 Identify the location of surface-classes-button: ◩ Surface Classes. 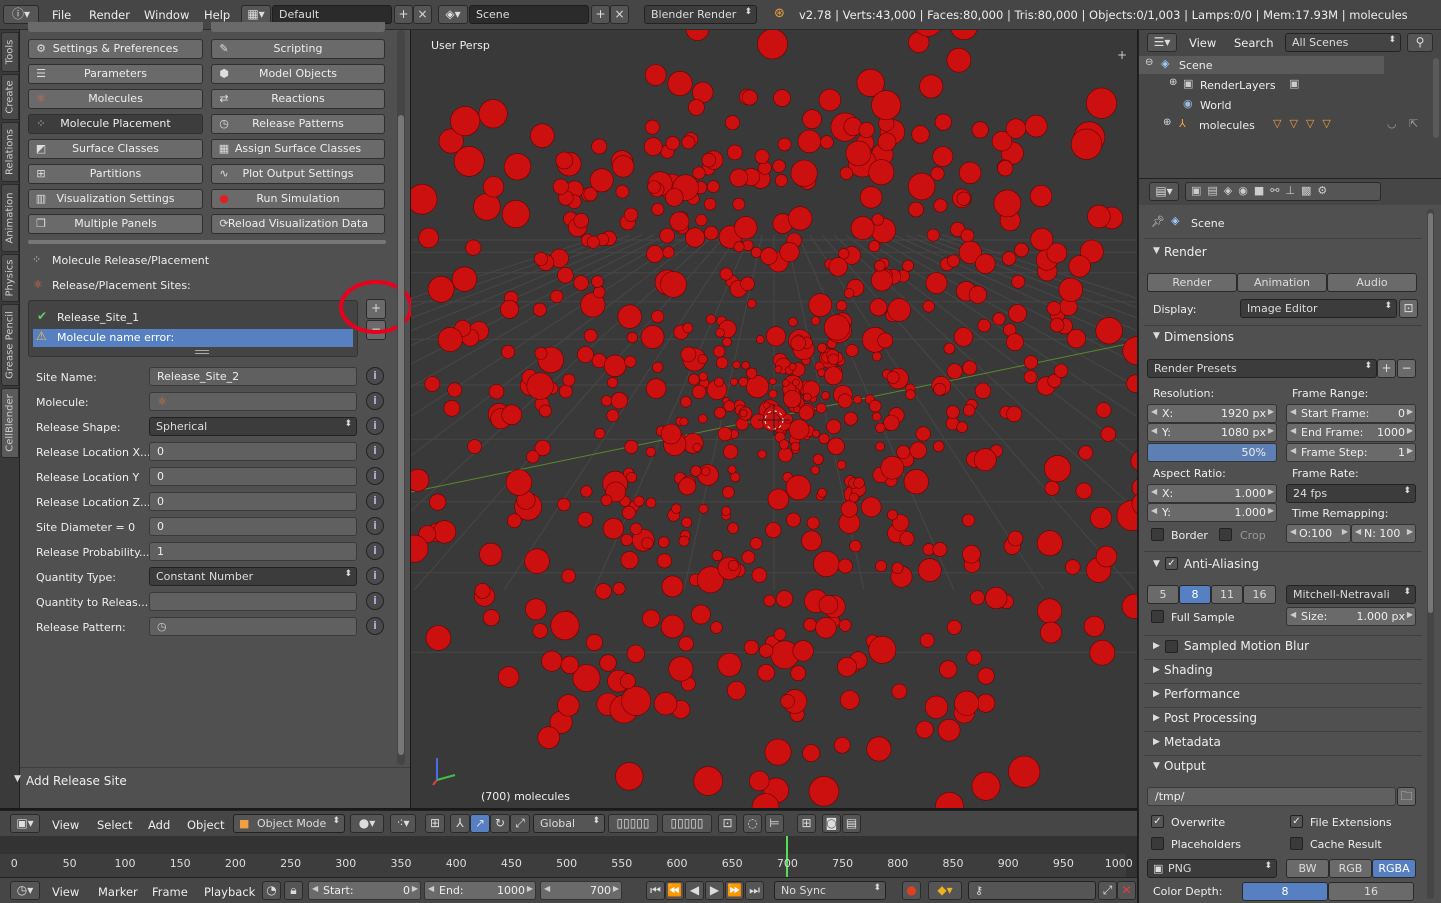
(115, 149).